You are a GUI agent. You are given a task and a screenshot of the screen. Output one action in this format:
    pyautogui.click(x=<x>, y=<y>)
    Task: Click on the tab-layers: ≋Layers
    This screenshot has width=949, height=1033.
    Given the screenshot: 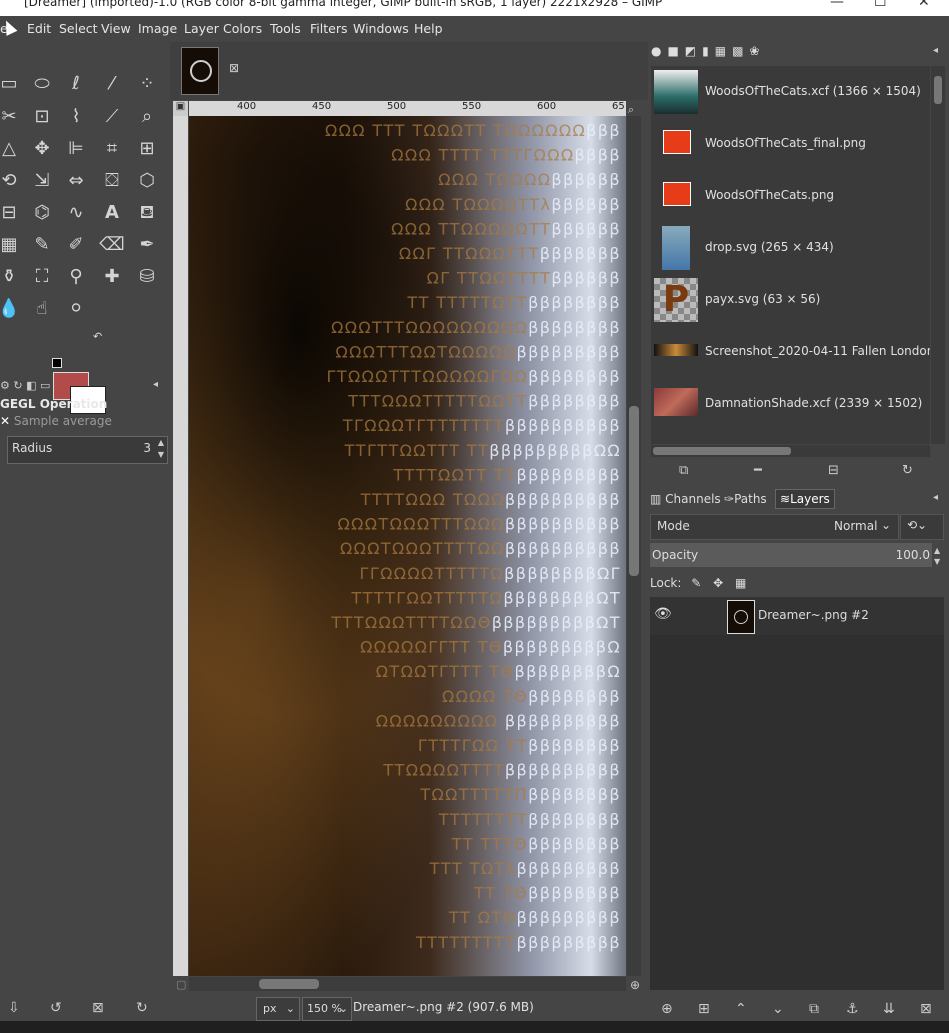 What is the action you would take?
    pyautogui.click(x=805, y=499)
    